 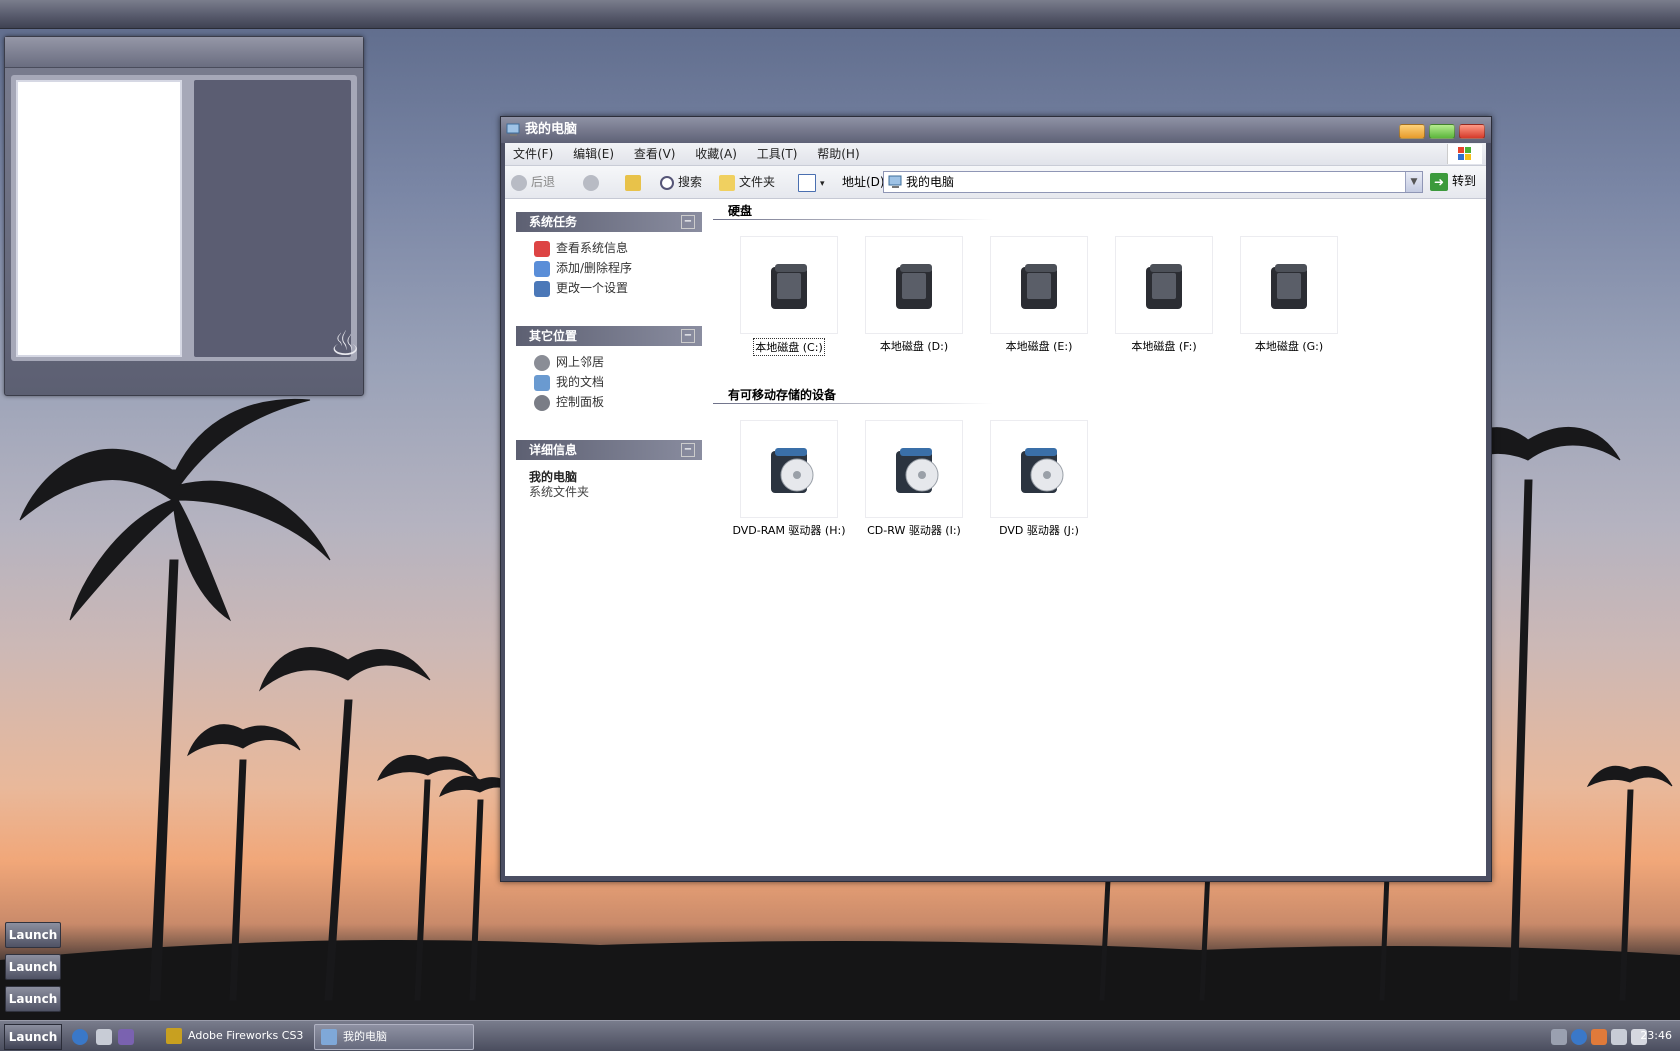 What do you see at coordinates (394, 1037) in the screenshot?
I see `task-my-computer: 我的电脑` at bounding box center [394, 1037].